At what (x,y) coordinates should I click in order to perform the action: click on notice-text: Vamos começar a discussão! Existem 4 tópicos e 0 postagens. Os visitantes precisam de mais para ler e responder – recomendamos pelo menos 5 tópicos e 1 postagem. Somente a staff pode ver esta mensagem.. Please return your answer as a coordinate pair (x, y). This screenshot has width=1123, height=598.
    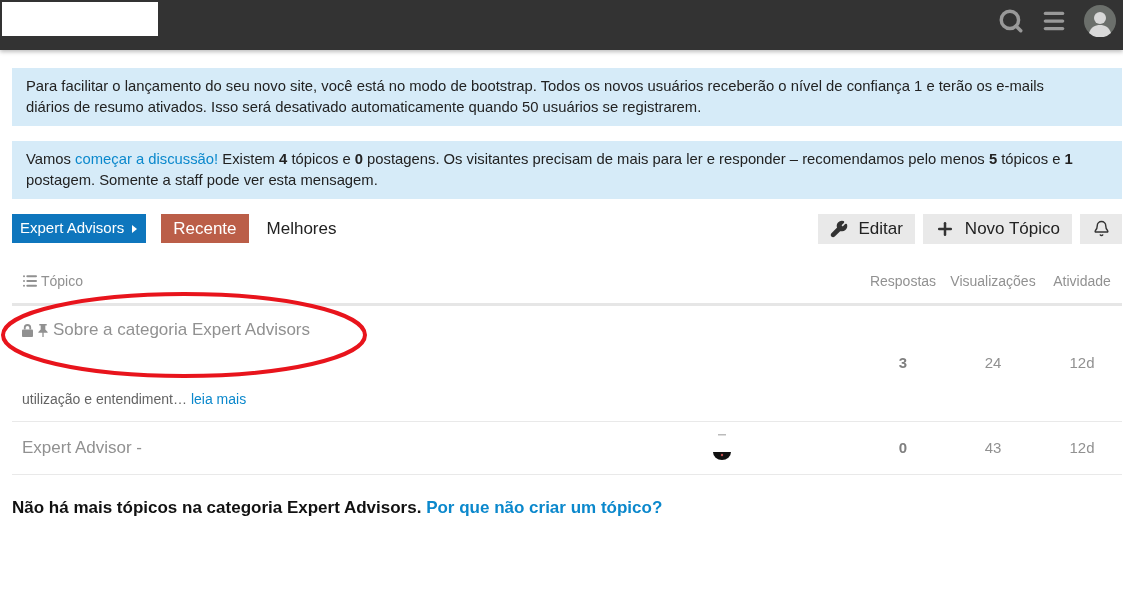
    Looking at the image, I should click on (550, 170).